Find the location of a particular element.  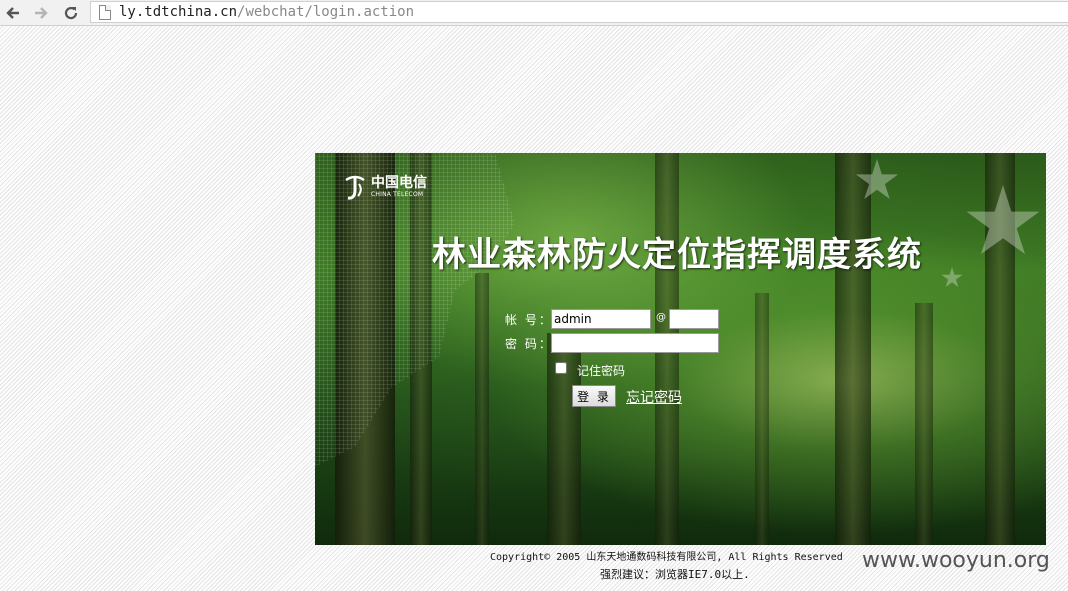

url-text: ly.tdtchina.cn/webchat/login.action is located at coordinates (266, 12).